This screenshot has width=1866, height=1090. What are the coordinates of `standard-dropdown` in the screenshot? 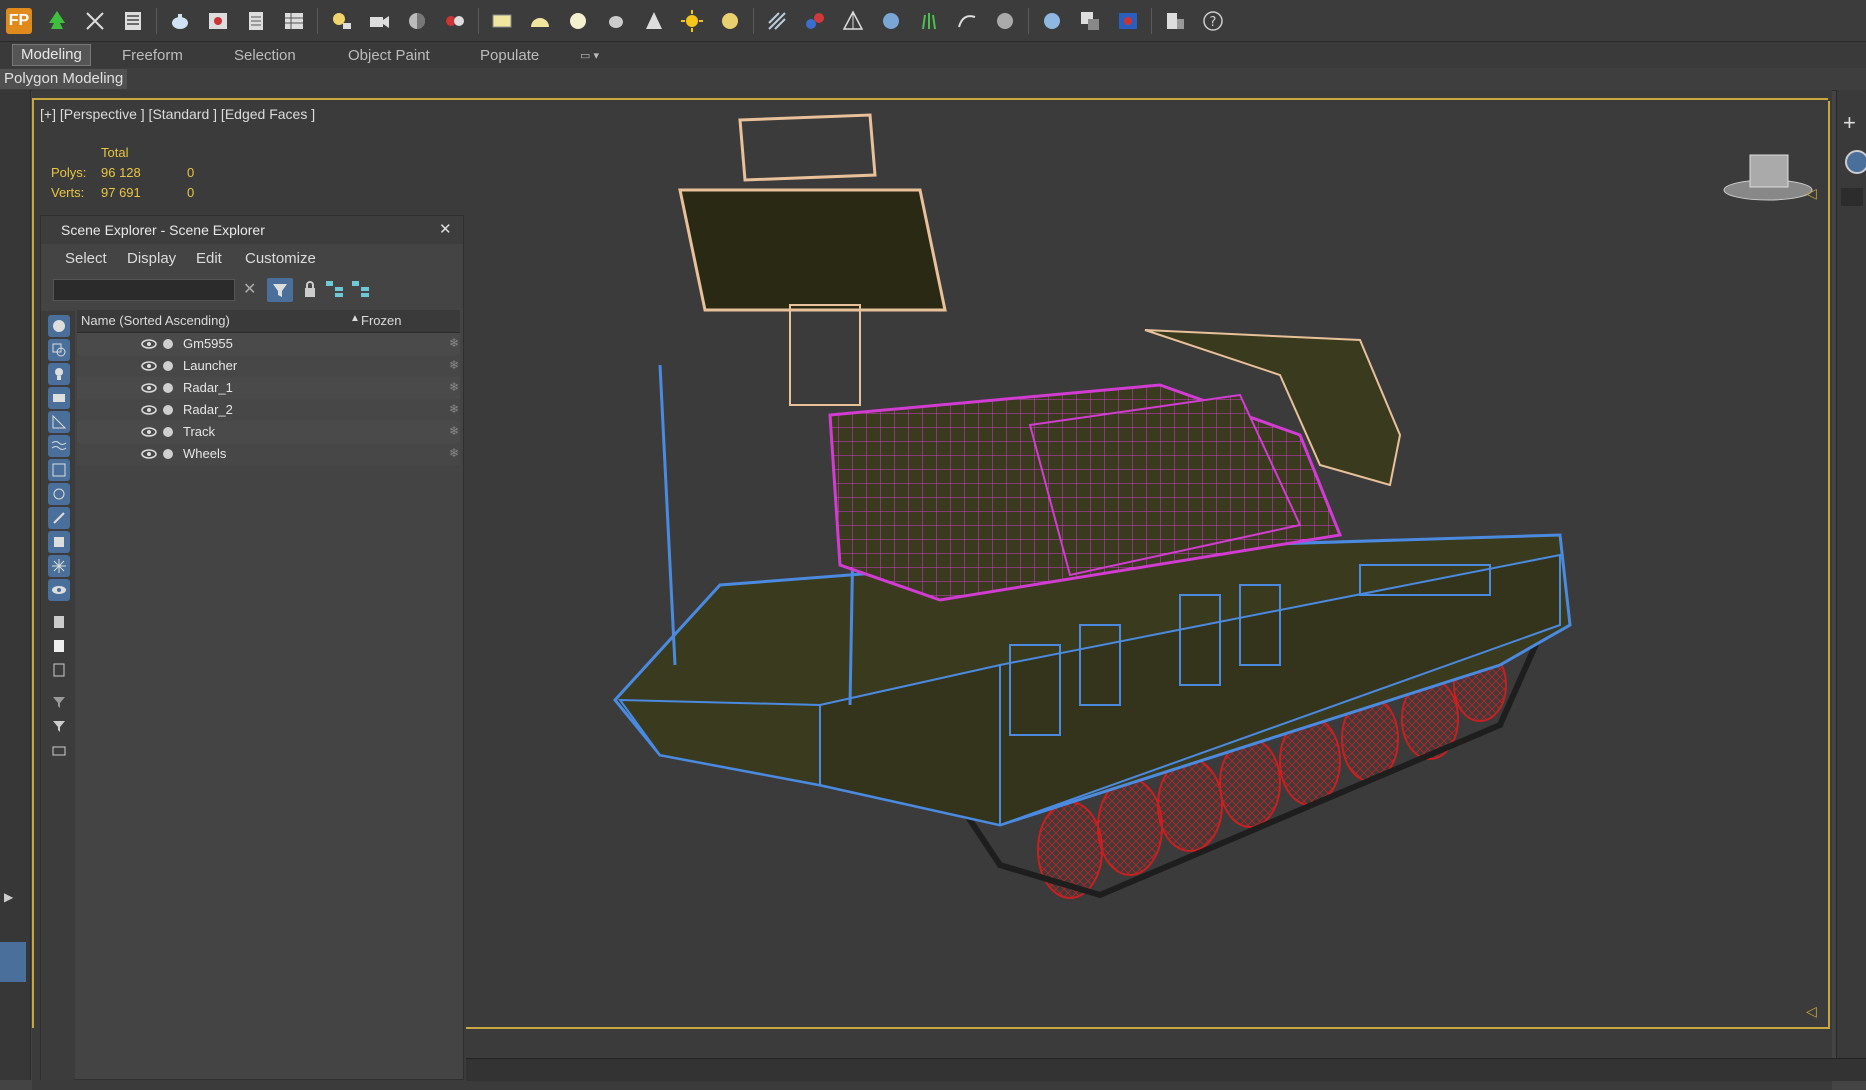 It's located at (1852, 197).